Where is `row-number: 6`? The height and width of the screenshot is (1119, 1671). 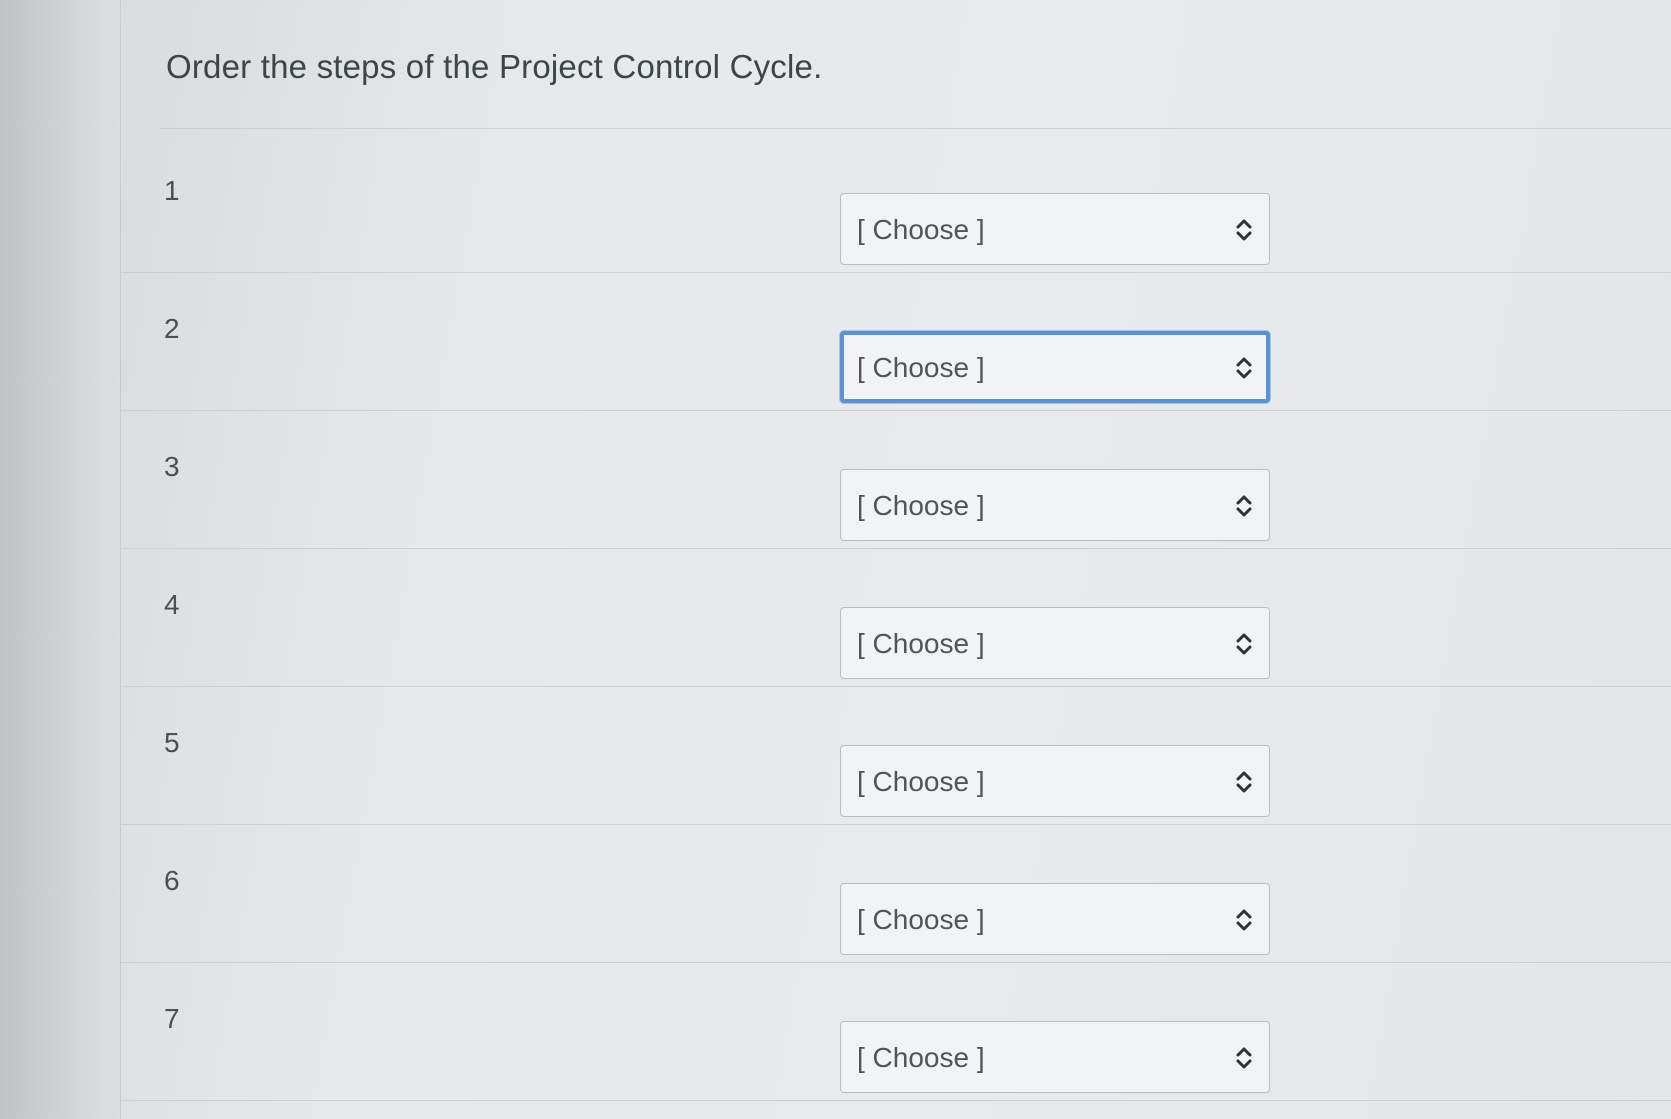
row-number: 6 is located at coordinates (172, 880).